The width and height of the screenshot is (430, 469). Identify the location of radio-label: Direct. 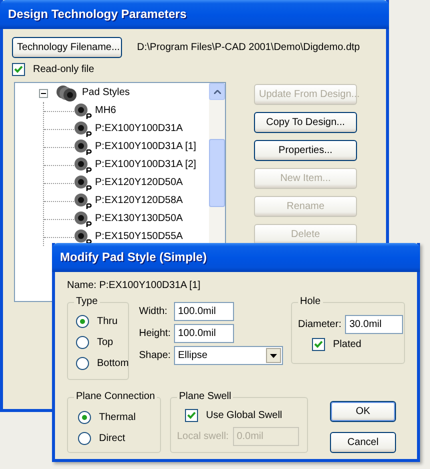
(112, 438).